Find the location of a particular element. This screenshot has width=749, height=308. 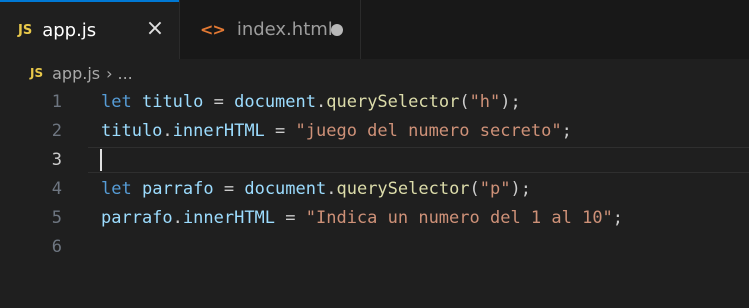

close-icon: × is located at coordinates (155, 29).